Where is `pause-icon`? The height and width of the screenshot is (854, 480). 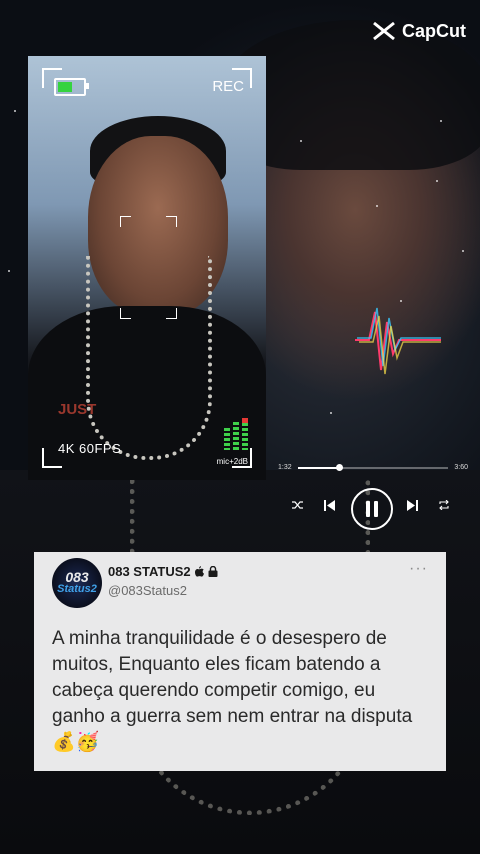
pause-icon is located at coordinates (372, 509).